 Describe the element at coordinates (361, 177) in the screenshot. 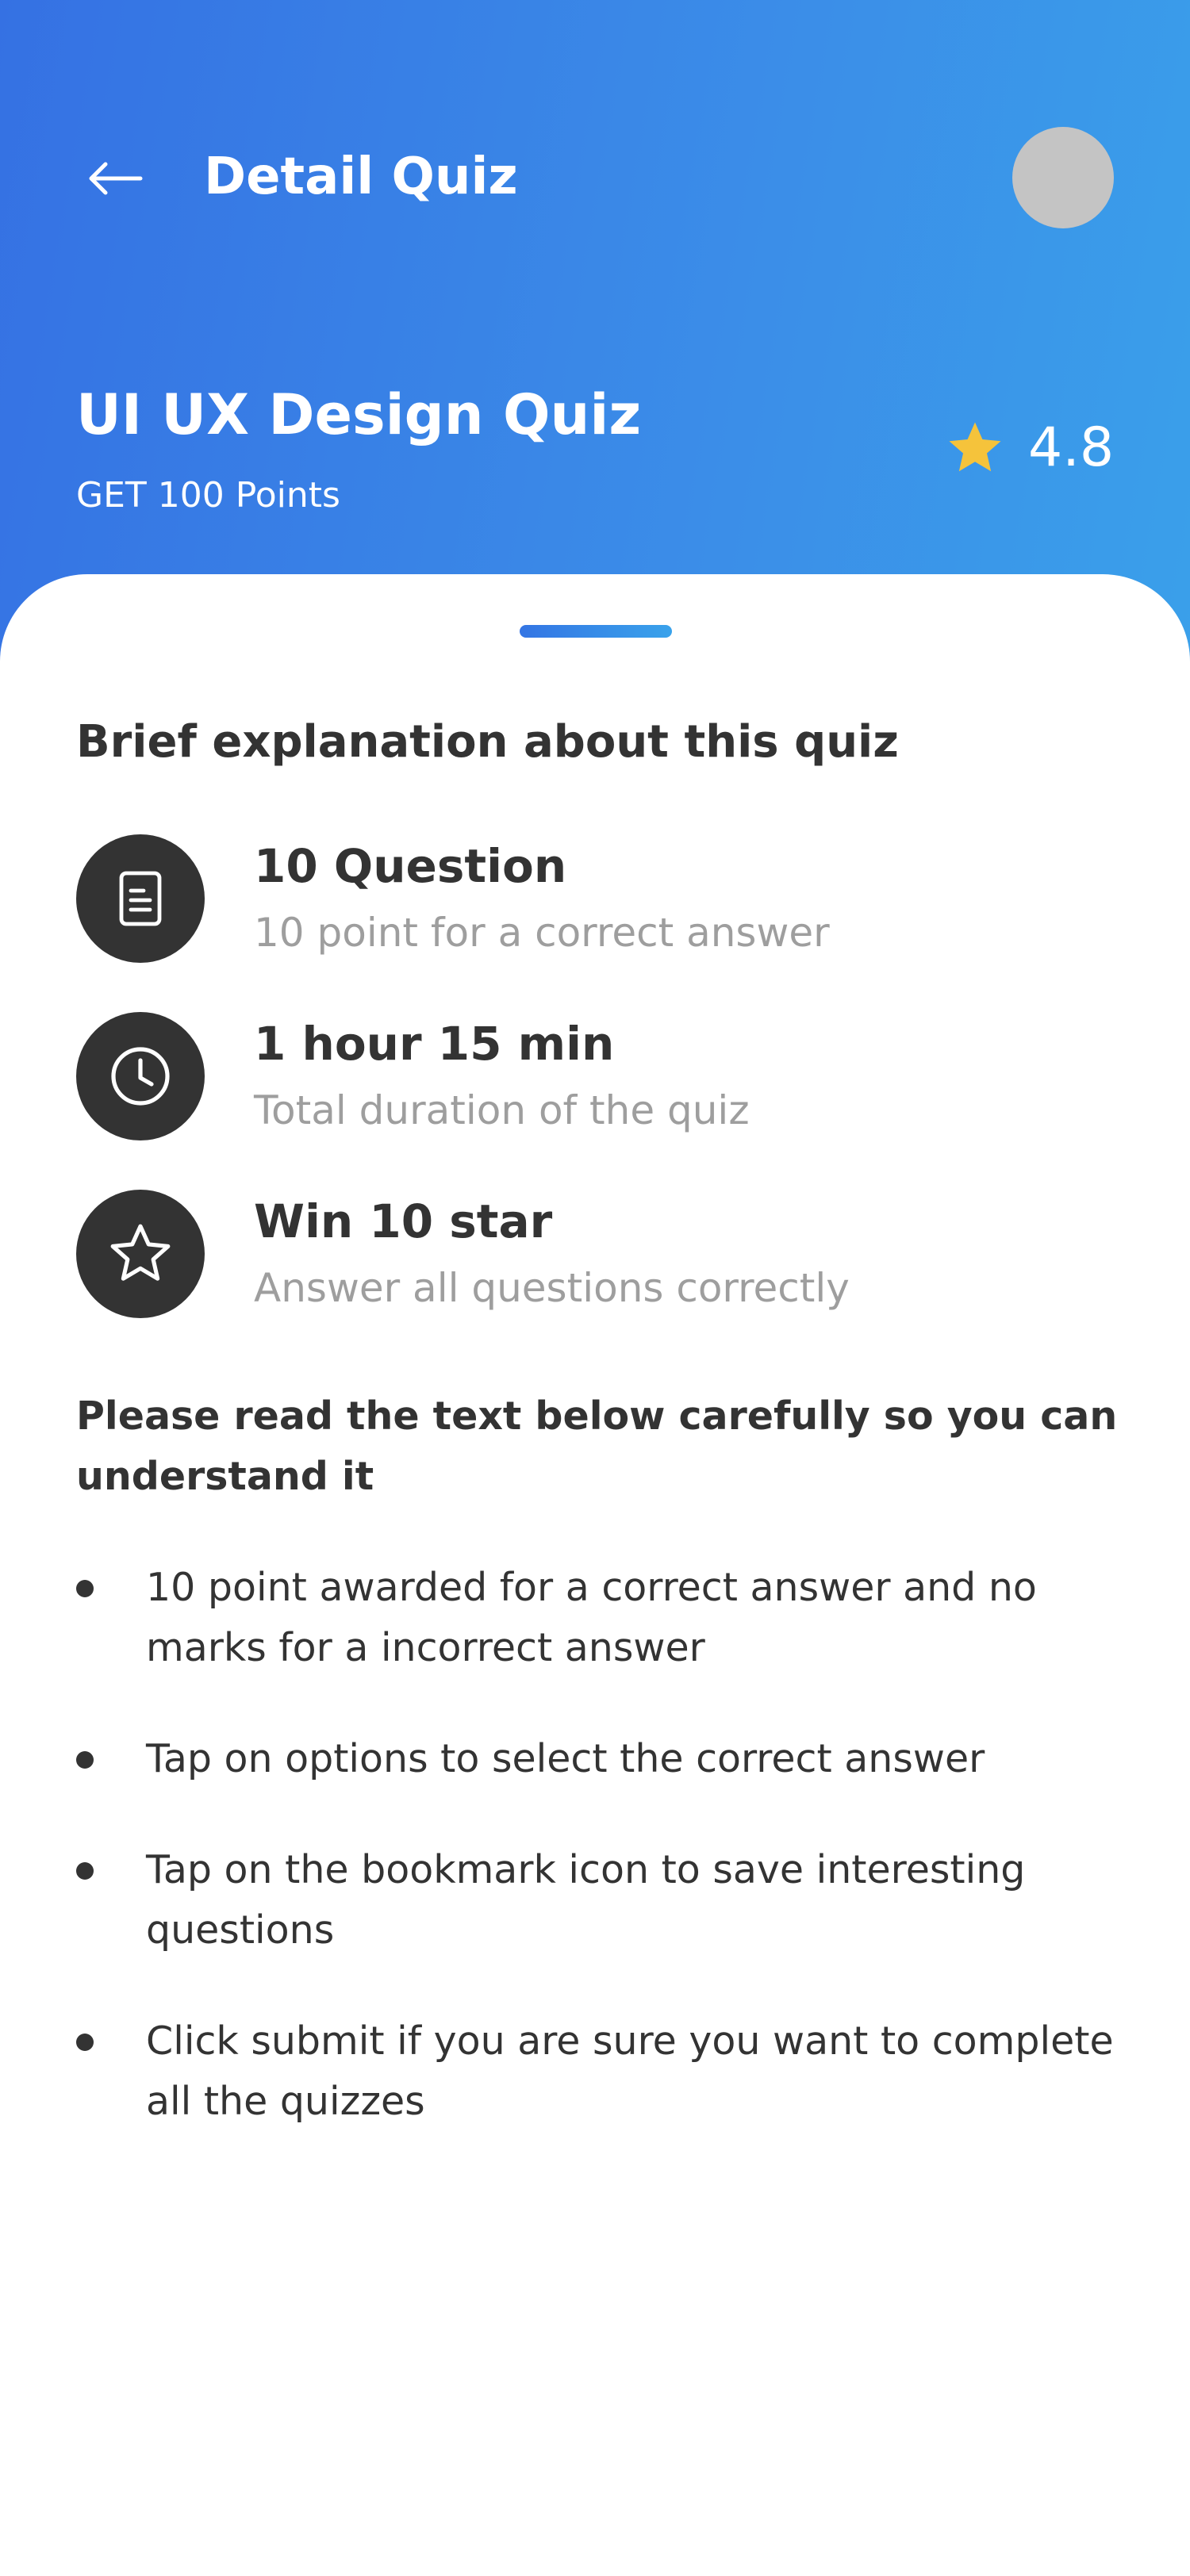

I see `page-title: Detail Quiz` at that location.